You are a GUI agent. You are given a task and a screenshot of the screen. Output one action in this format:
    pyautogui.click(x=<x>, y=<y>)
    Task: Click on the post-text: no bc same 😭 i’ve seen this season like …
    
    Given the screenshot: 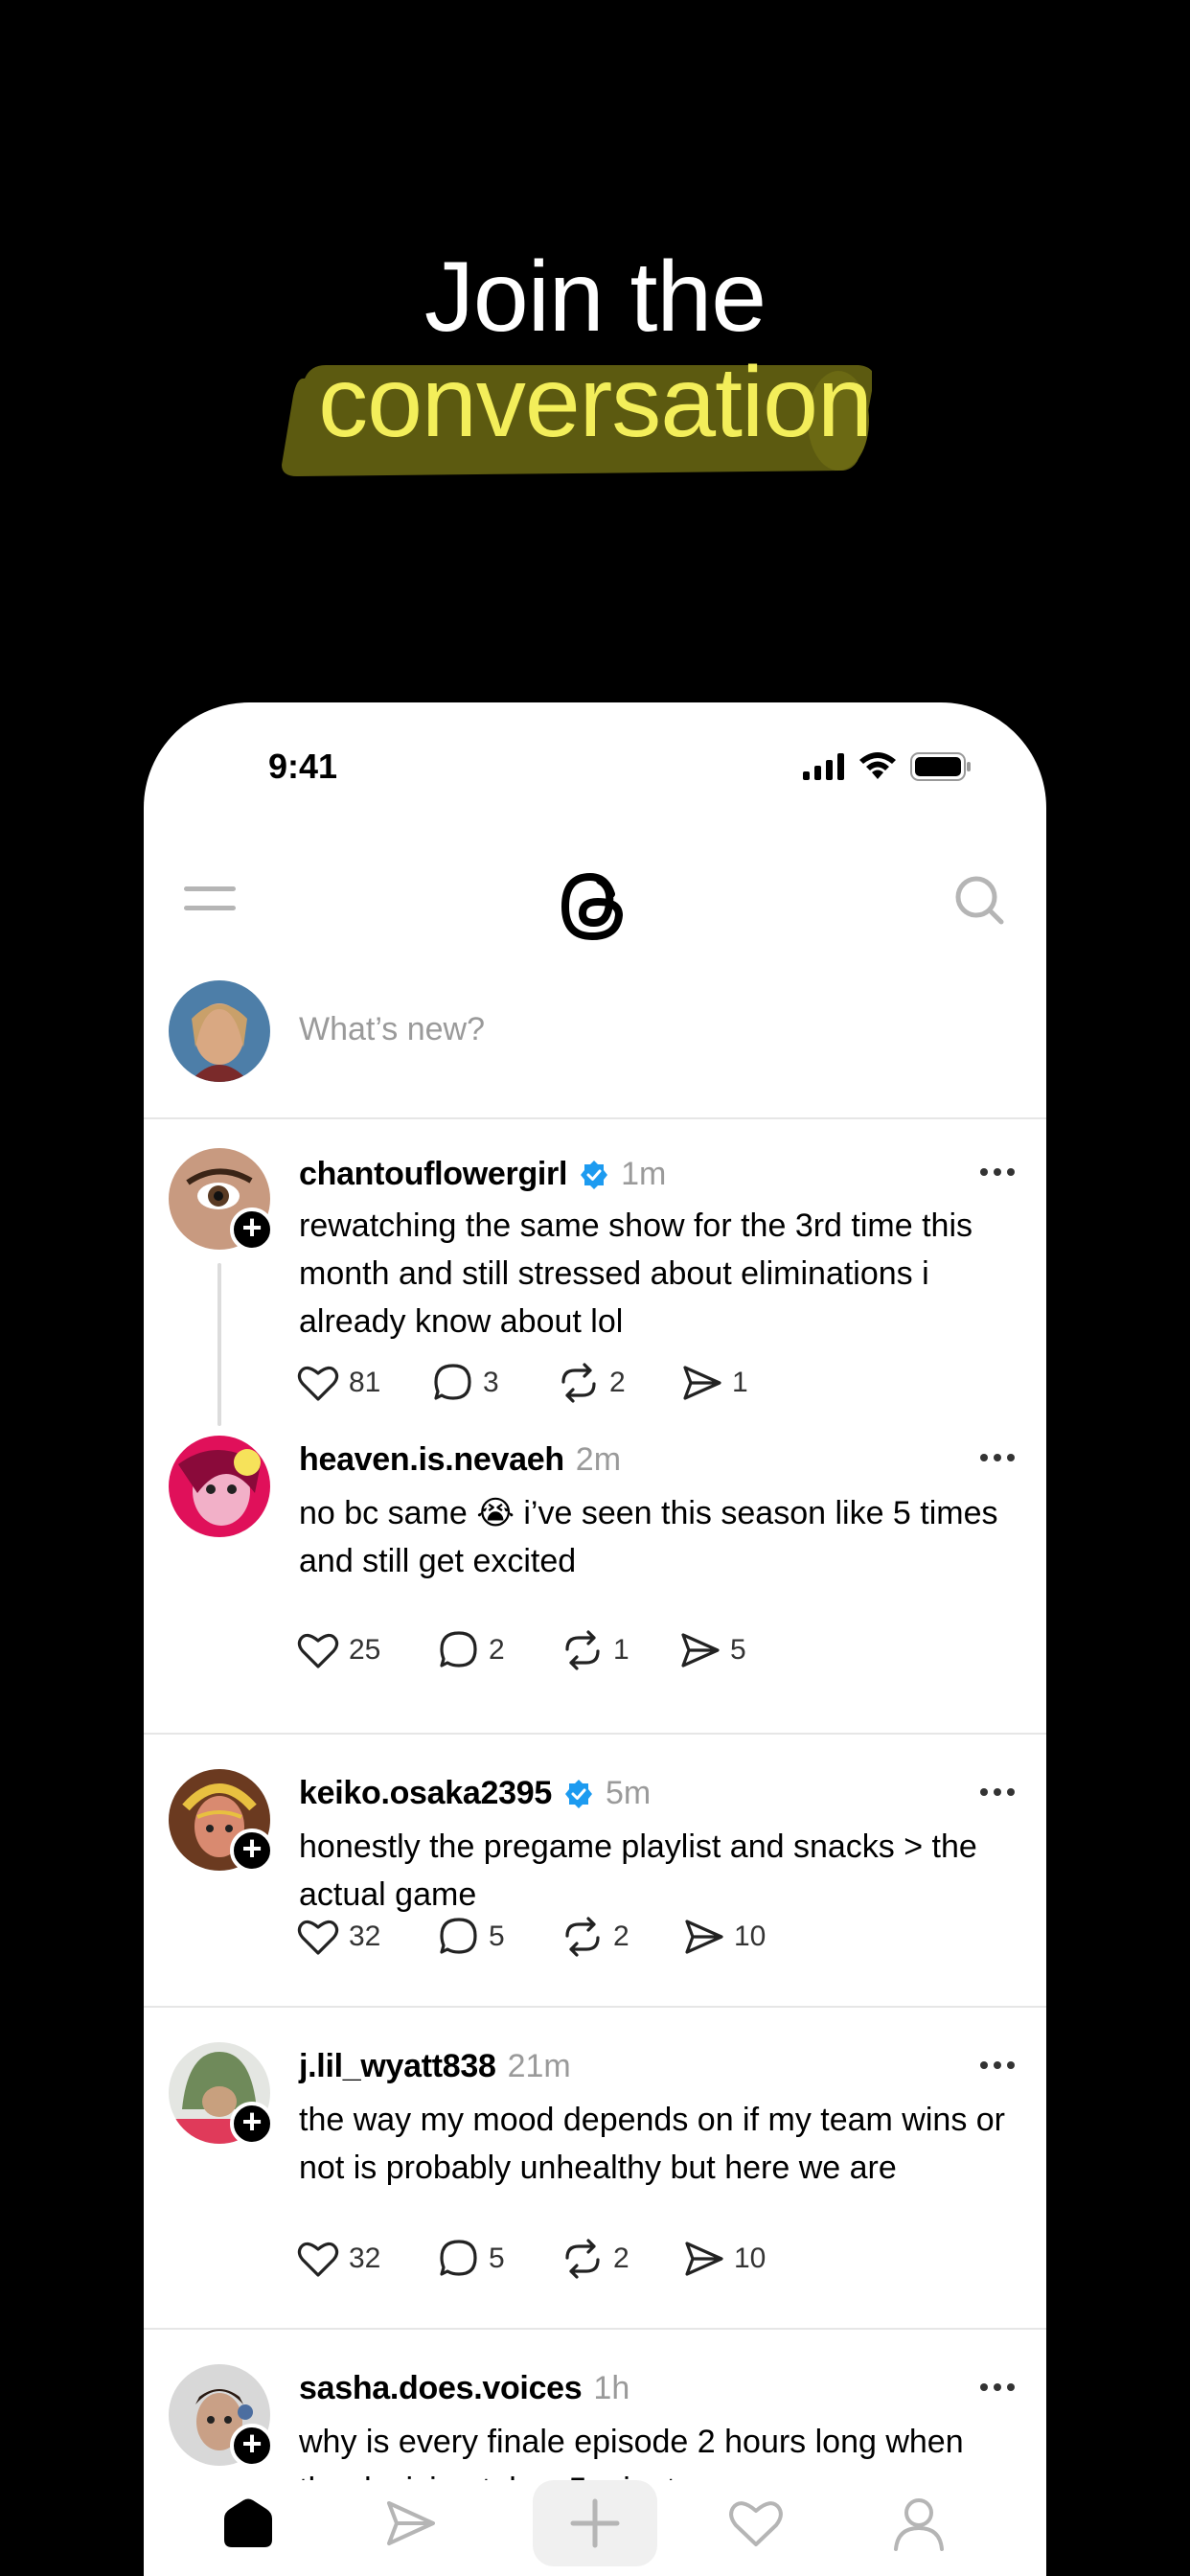 What is the action you would take?
    pyautogui.click(x=649, y=1537)
    